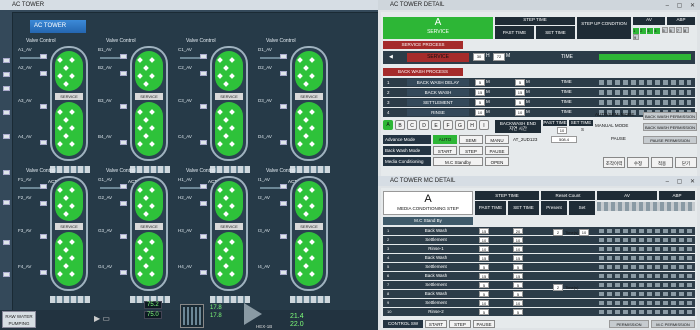  I want to click on mc-permission-indicator: M.C PERMISSION, so click(673, 324).